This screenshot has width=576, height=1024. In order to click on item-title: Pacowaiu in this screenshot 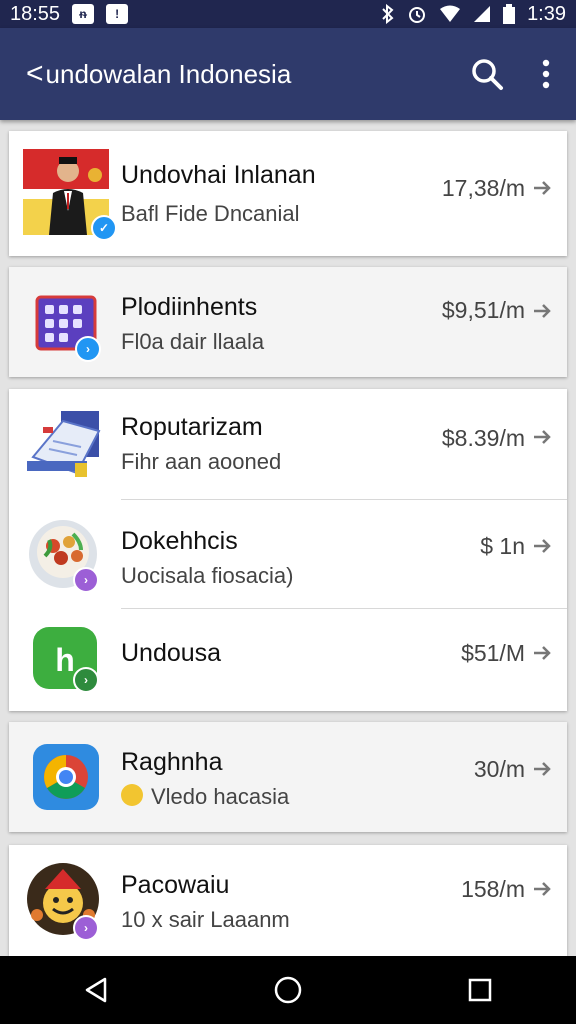, I will do `click(175, 885)`.